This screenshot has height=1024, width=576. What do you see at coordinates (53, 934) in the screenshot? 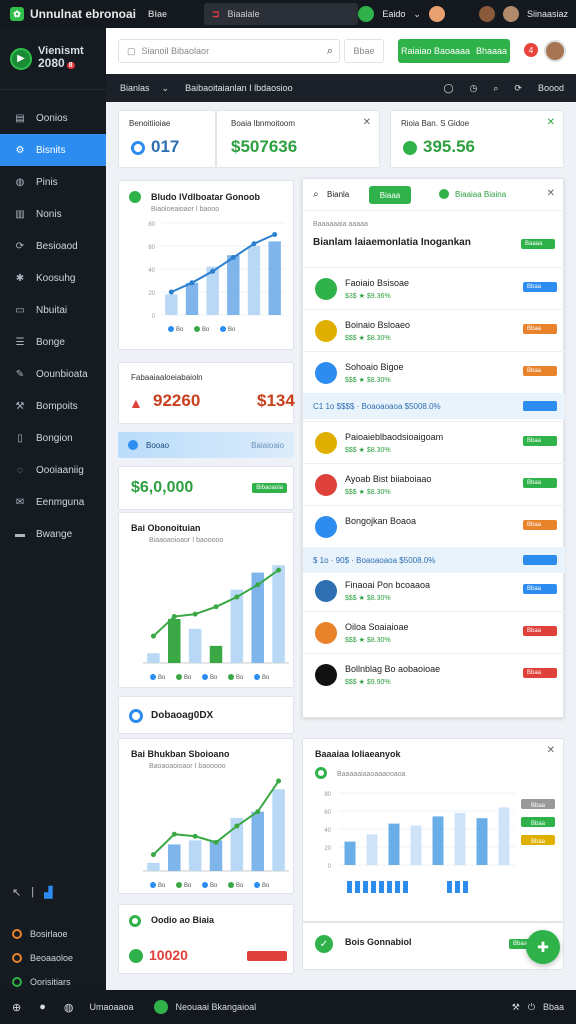
I see `sidebar-bottom-item: Bosirlaoe` at bounding box center [53, 934].